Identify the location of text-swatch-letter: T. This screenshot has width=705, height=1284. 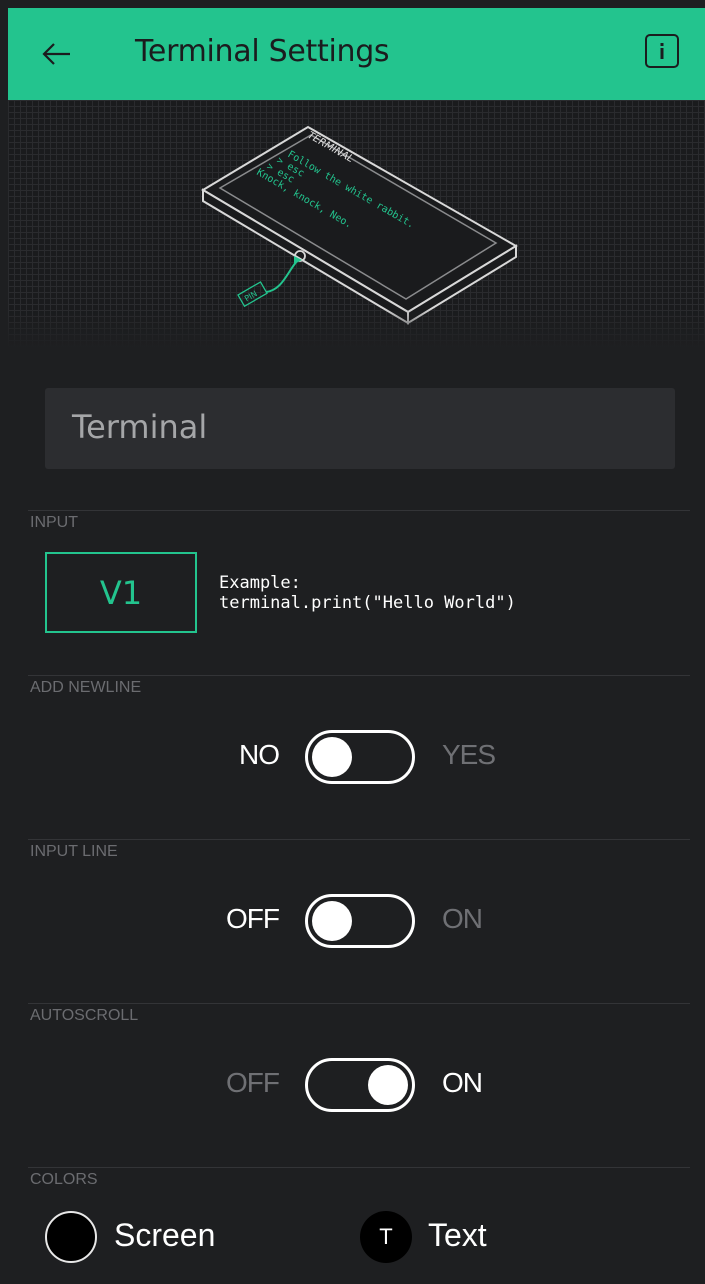
(386, 1236).